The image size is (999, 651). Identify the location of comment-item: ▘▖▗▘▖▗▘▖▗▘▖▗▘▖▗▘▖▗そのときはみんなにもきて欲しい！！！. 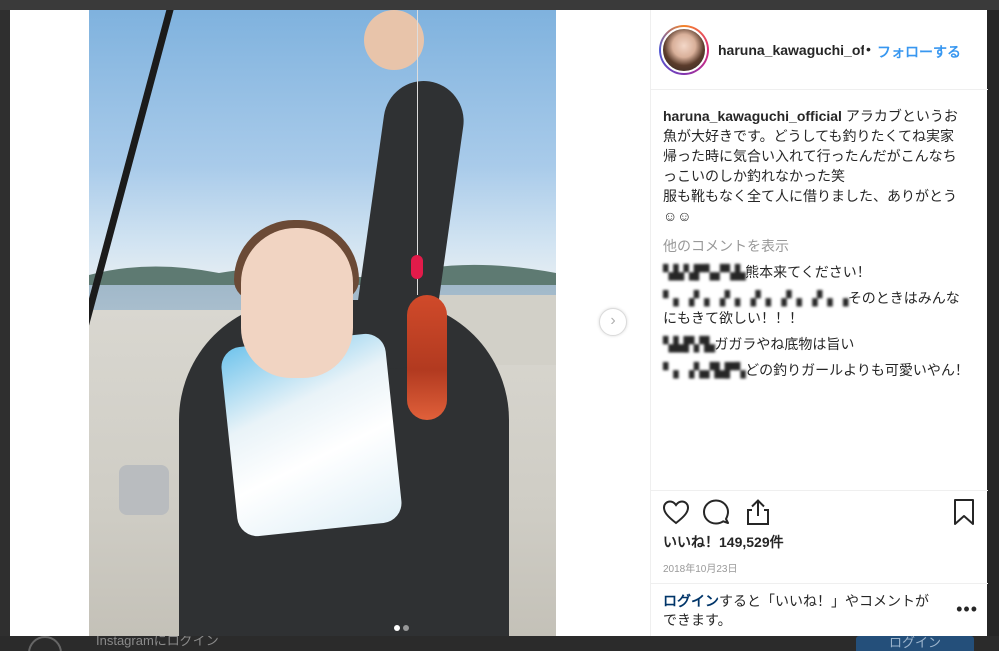
(818, 308).